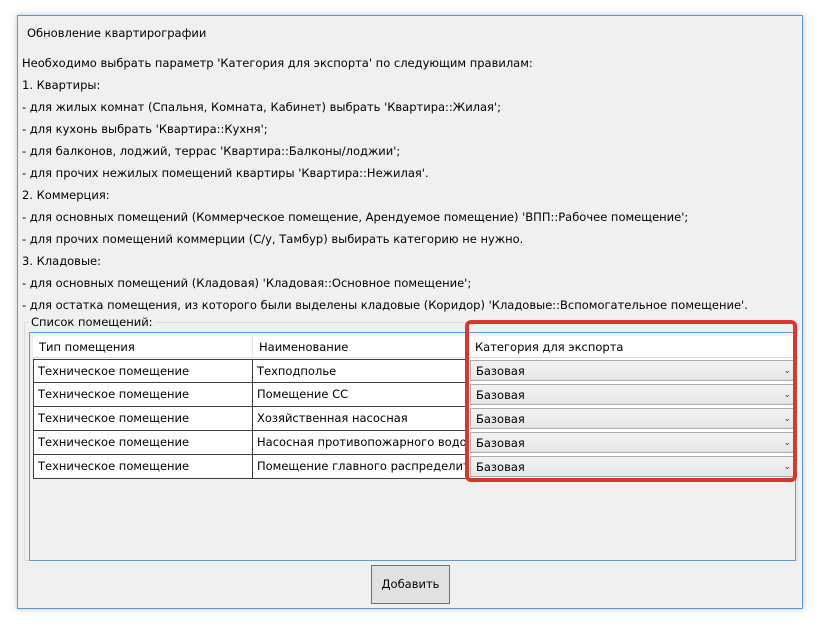 Image resolution: width=824 pixels, height=631 pixels. I want to click on instruction-line: 1. Квартиры:, so click(61, 85).